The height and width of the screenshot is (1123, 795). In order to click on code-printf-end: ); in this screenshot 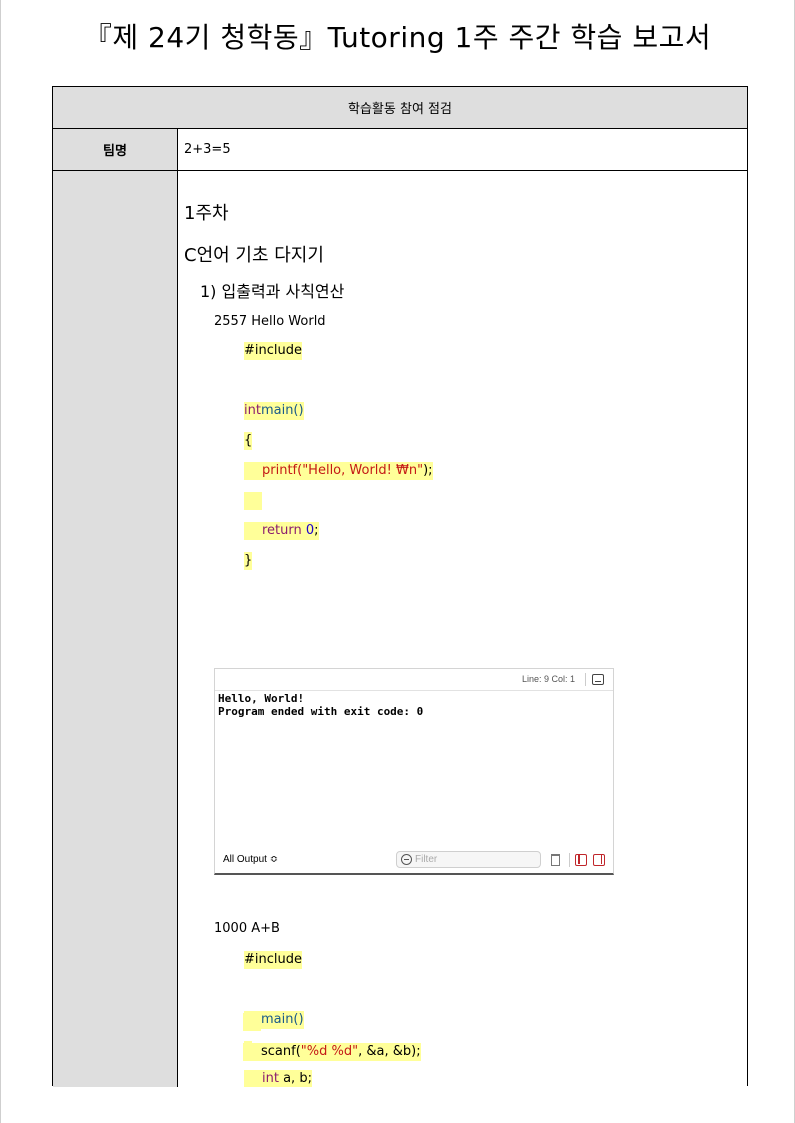, I will do `click(428, 470)`.